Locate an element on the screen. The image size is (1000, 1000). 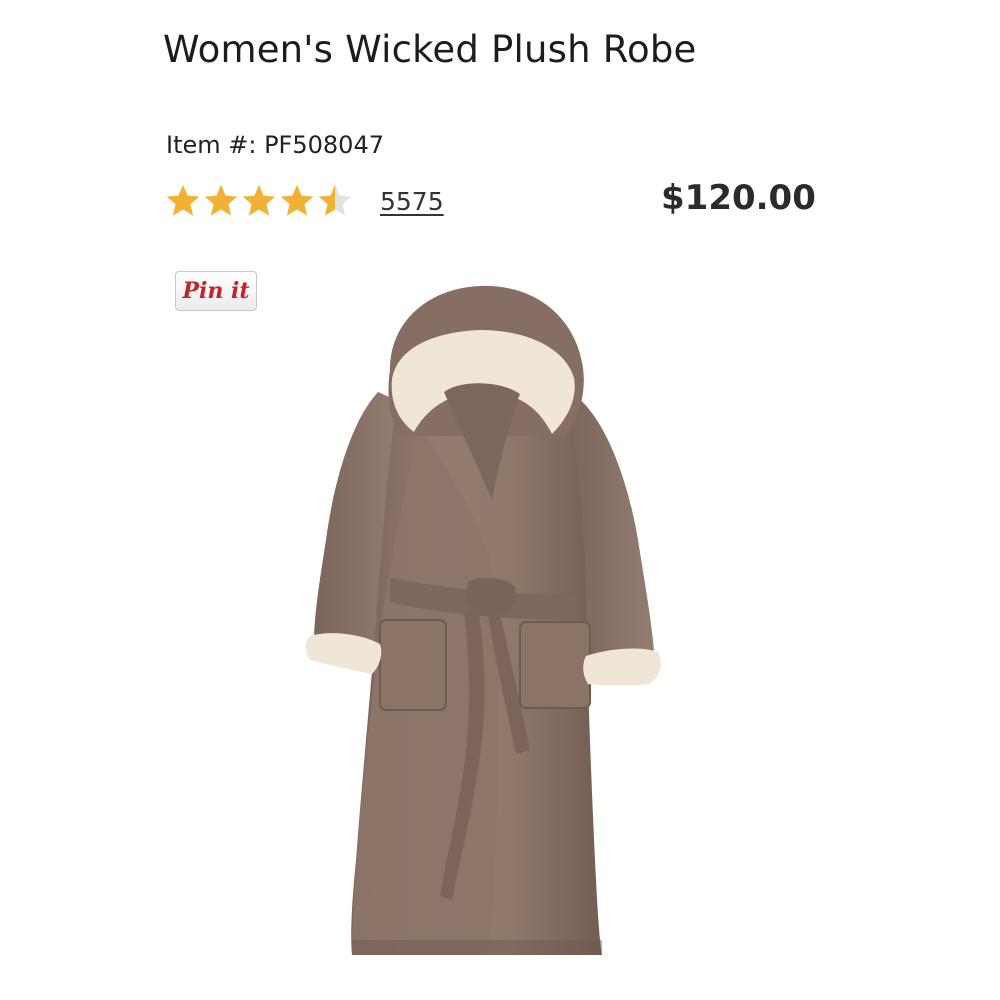
item-number: Item #: PF508047 is located at coordinates (275, 145).